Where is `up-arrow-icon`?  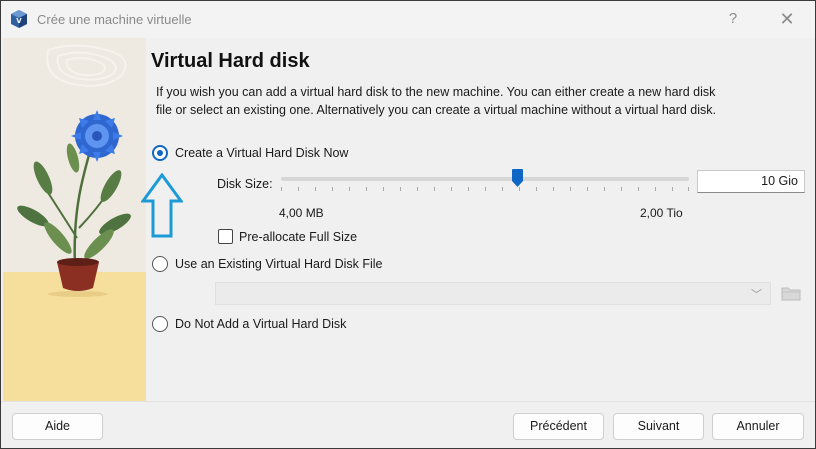
up-arrow-icon is located at coordinates (162, 205).